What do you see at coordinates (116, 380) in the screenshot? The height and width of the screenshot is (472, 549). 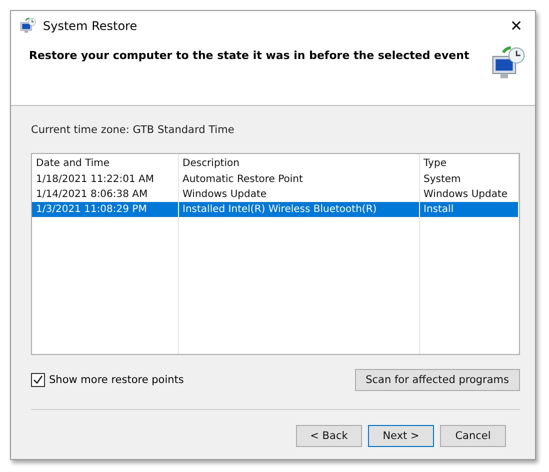 I see `checkbox-label: Show more restore points` at bounding box center [116, 380].